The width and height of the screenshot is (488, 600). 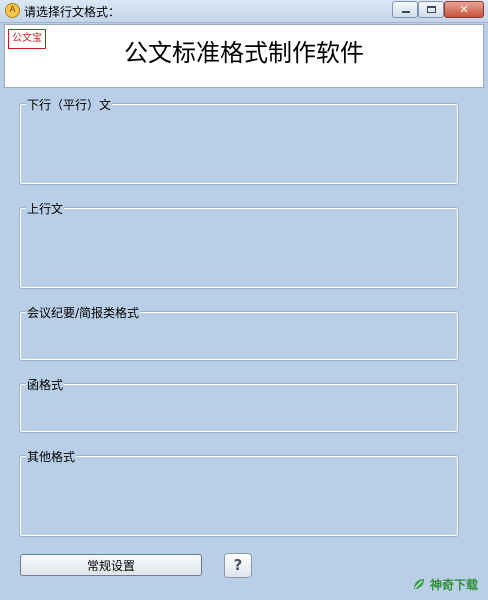 What do you see at coordinates (69, 104) in the screenshot?
I see `group-label: 下行（平行）文` at bounding box center [69, 104].